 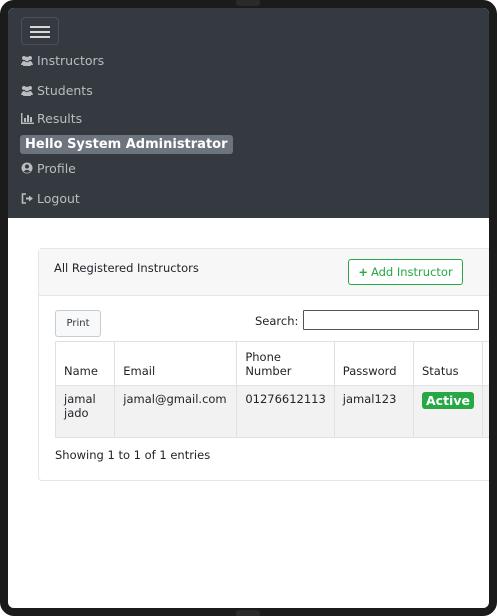 I want to click on nav-item-label: Students, so click(x=65, y=90).